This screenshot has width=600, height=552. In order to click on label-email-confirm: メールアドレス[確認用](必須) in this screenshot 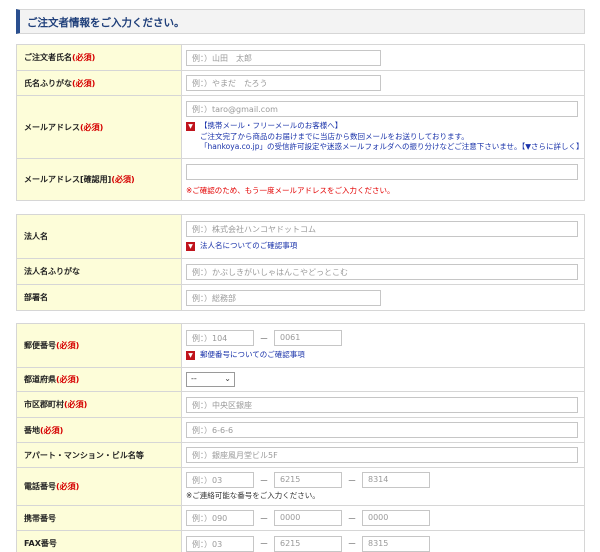, I will do `click(99, 179)`.